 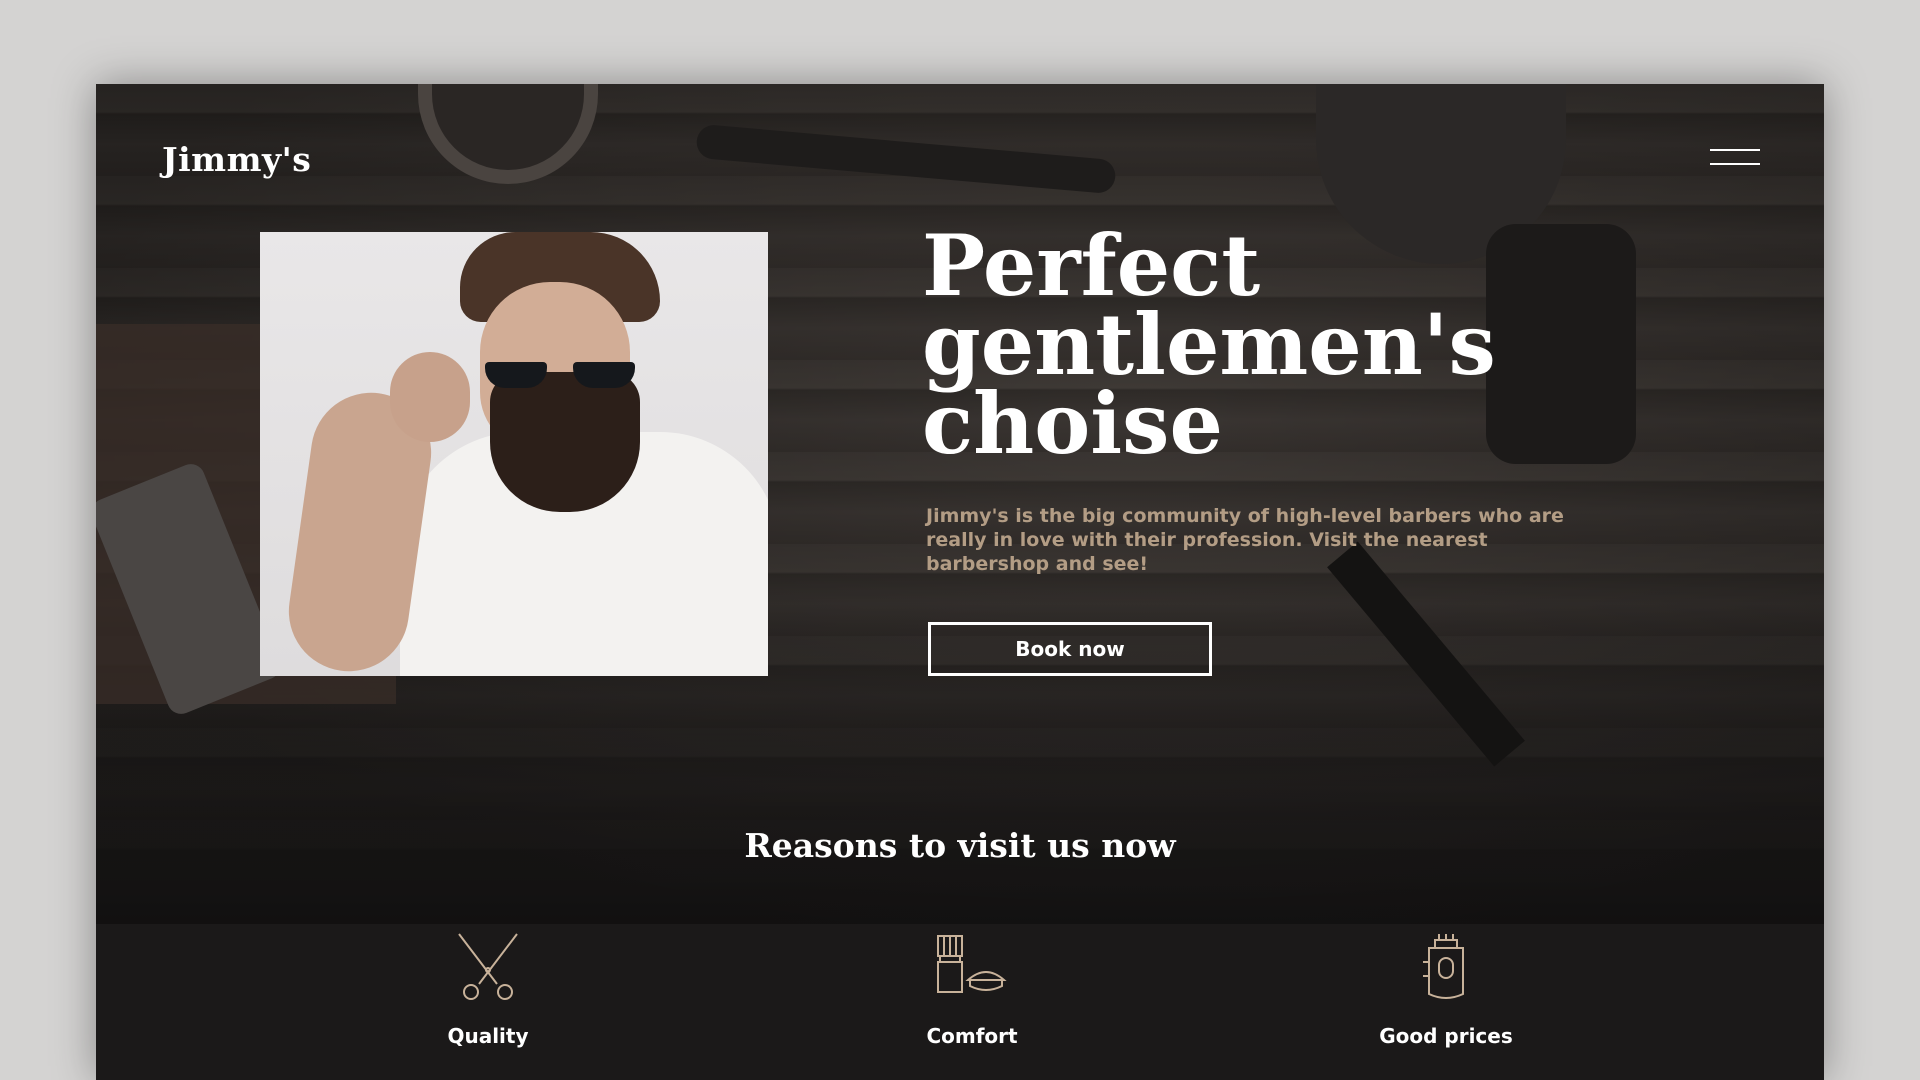 I want to click on book-now-button: Book now, so click(x=1070, y=649).